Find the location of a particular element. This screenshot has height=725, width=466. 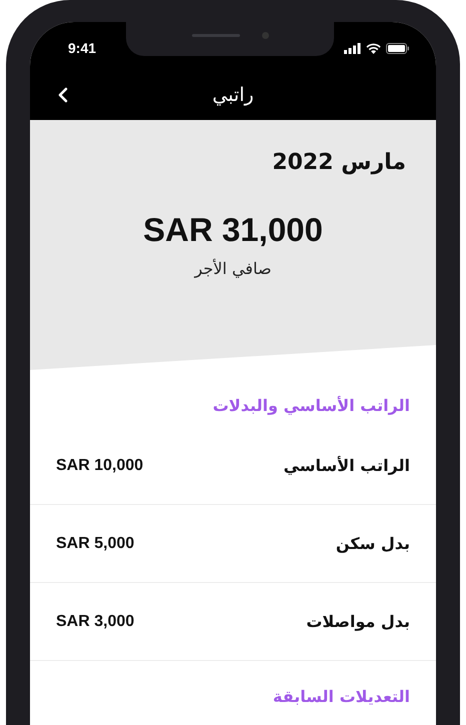

item-label: الراتب الأساسي is located at coordinates (346, 465).